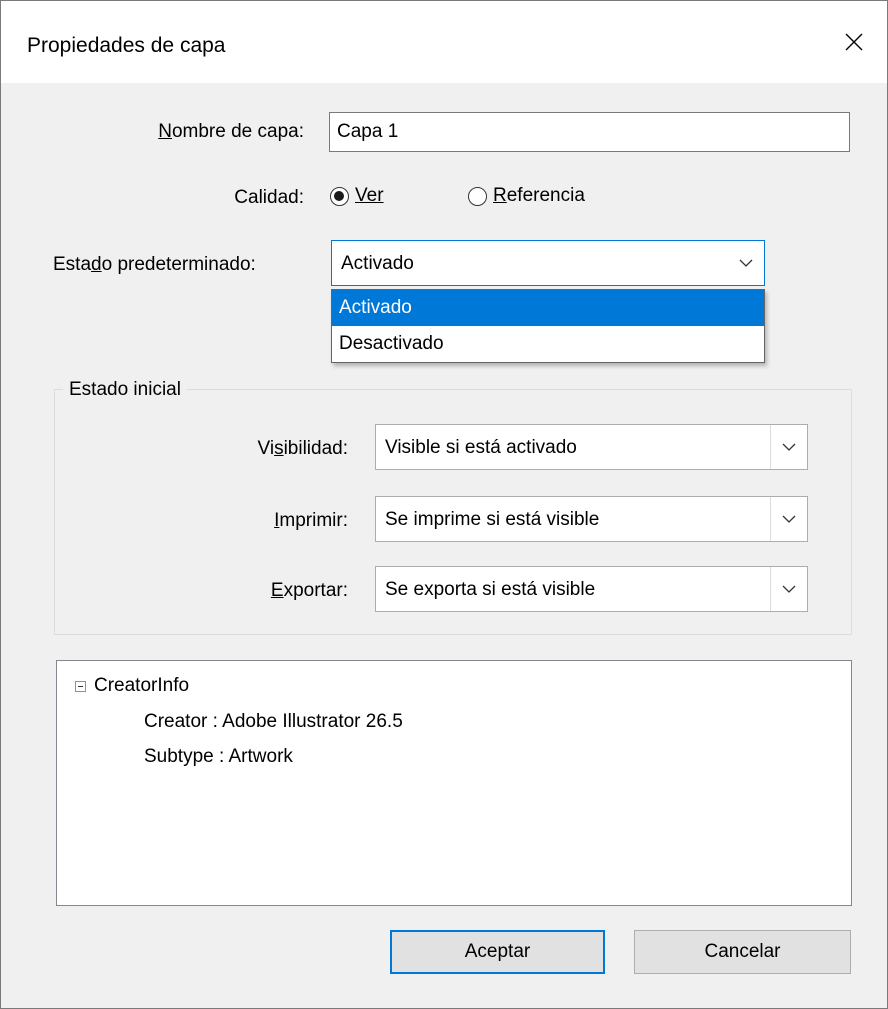  I want to click on layer-name-value: Capa 1, so click(368, 131).